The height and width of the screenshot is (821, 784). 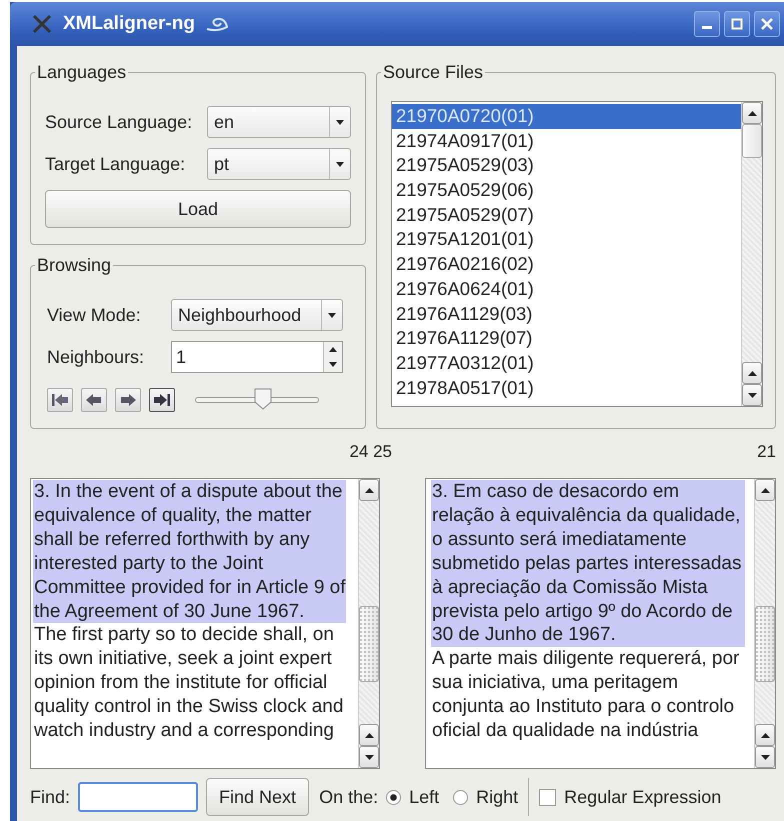 I want to click on group-title: Browsing, so click(x=74, y=265).